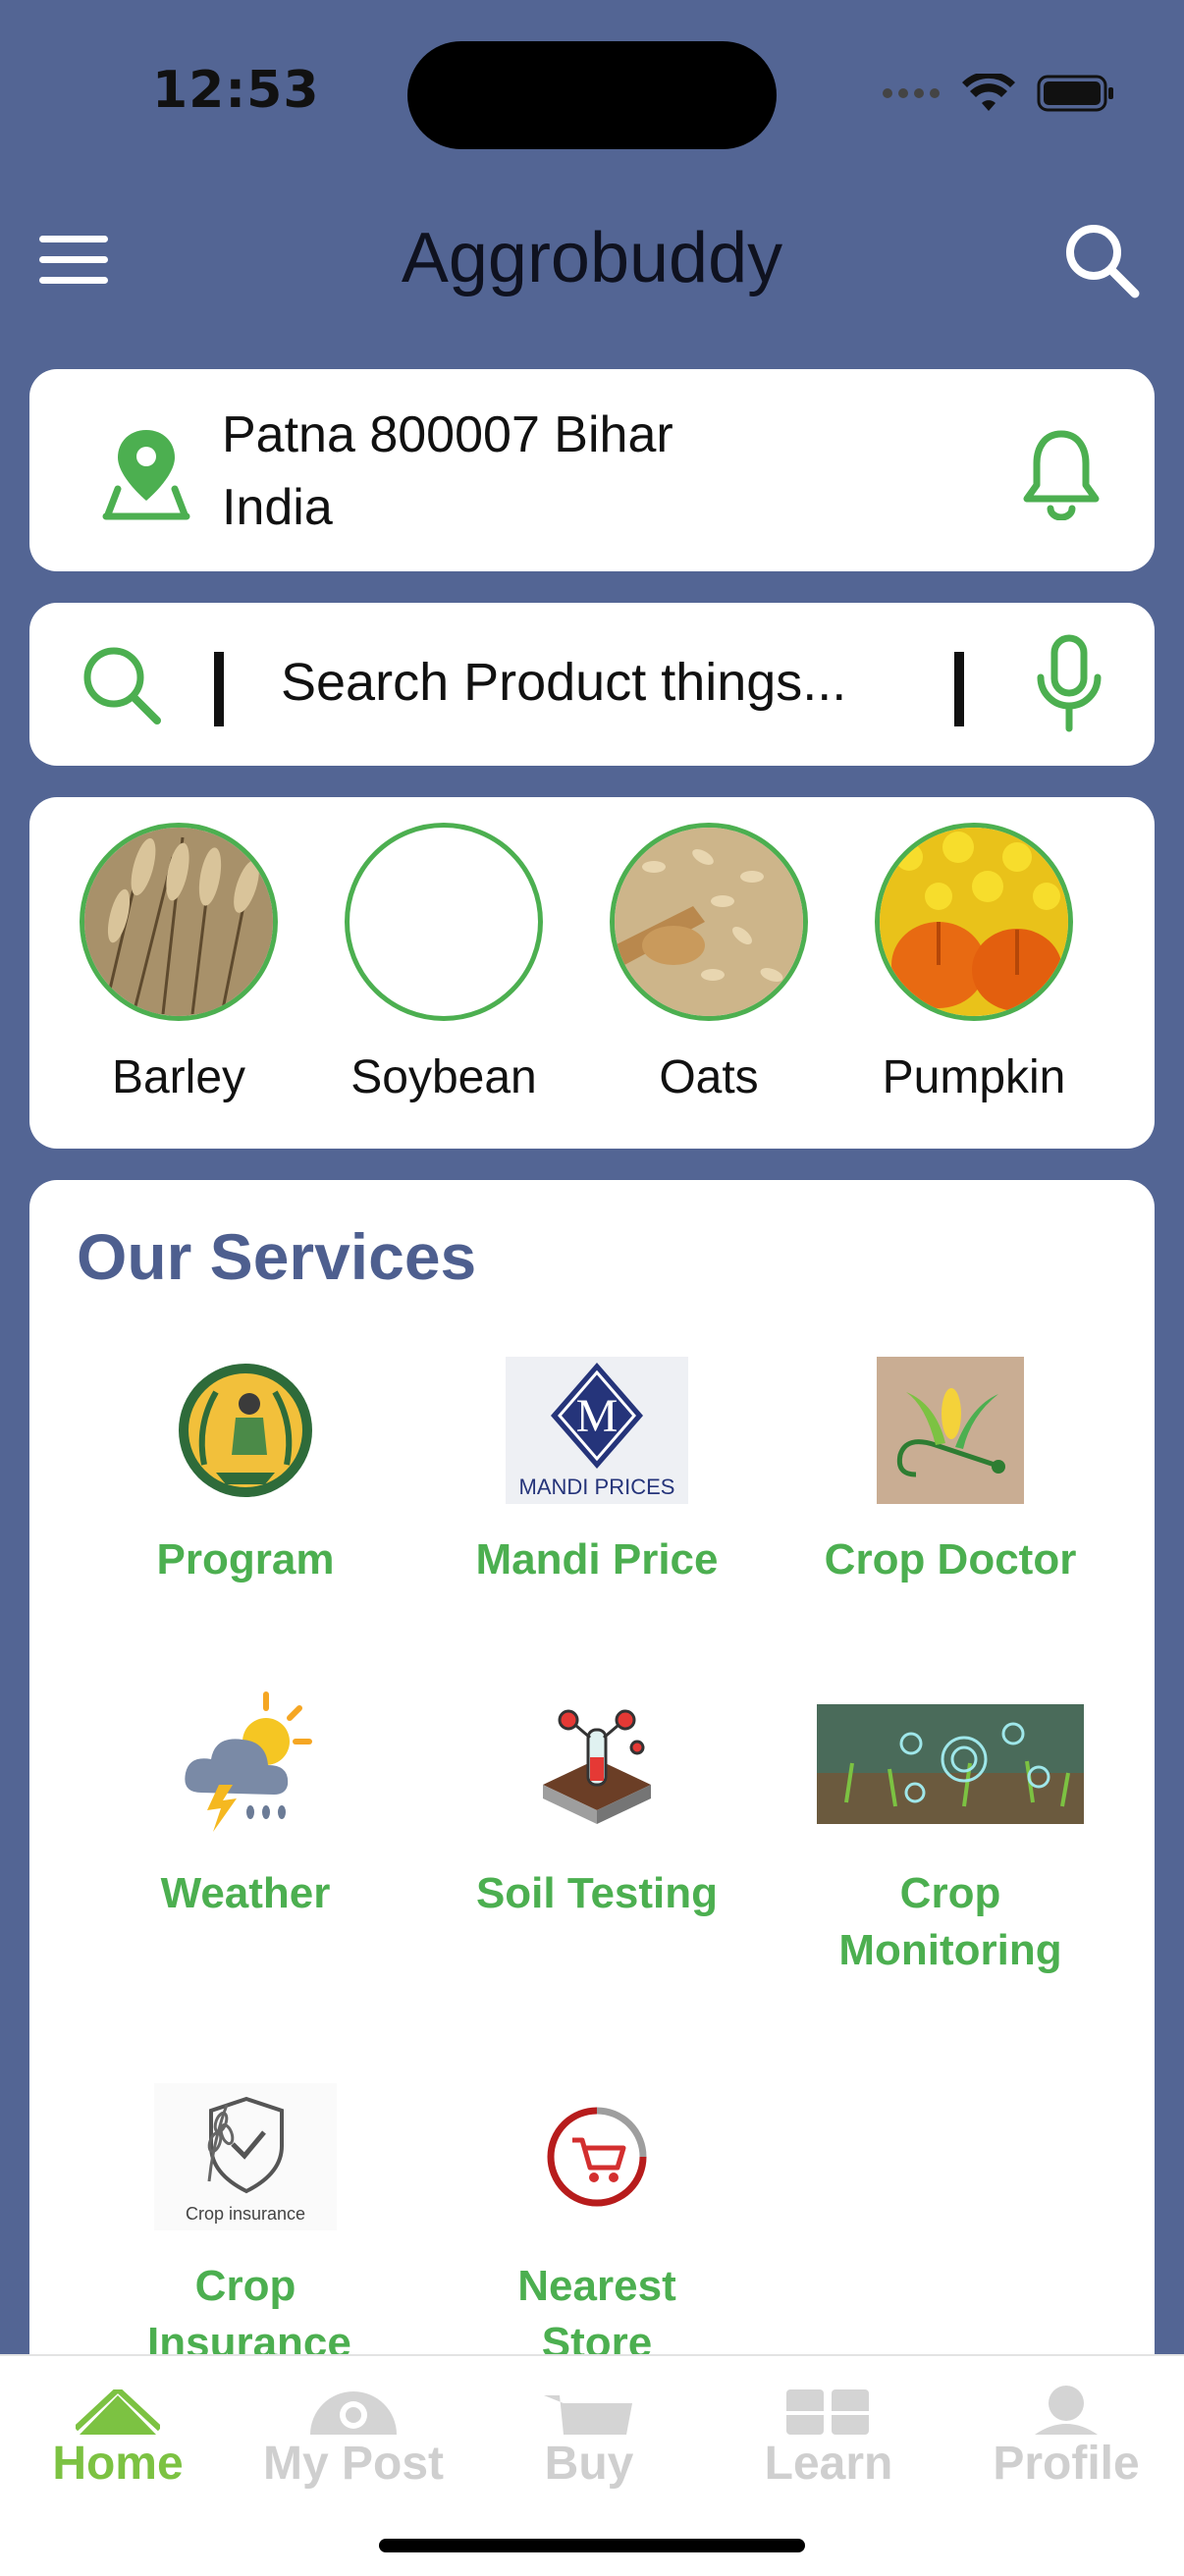 The width and height of the screenshot is (1184, 2576). What do you see at coordinates (974, 1077) in the screenshot?
I see `category-label: Pumpkin` at bounding box center [974, 1077].